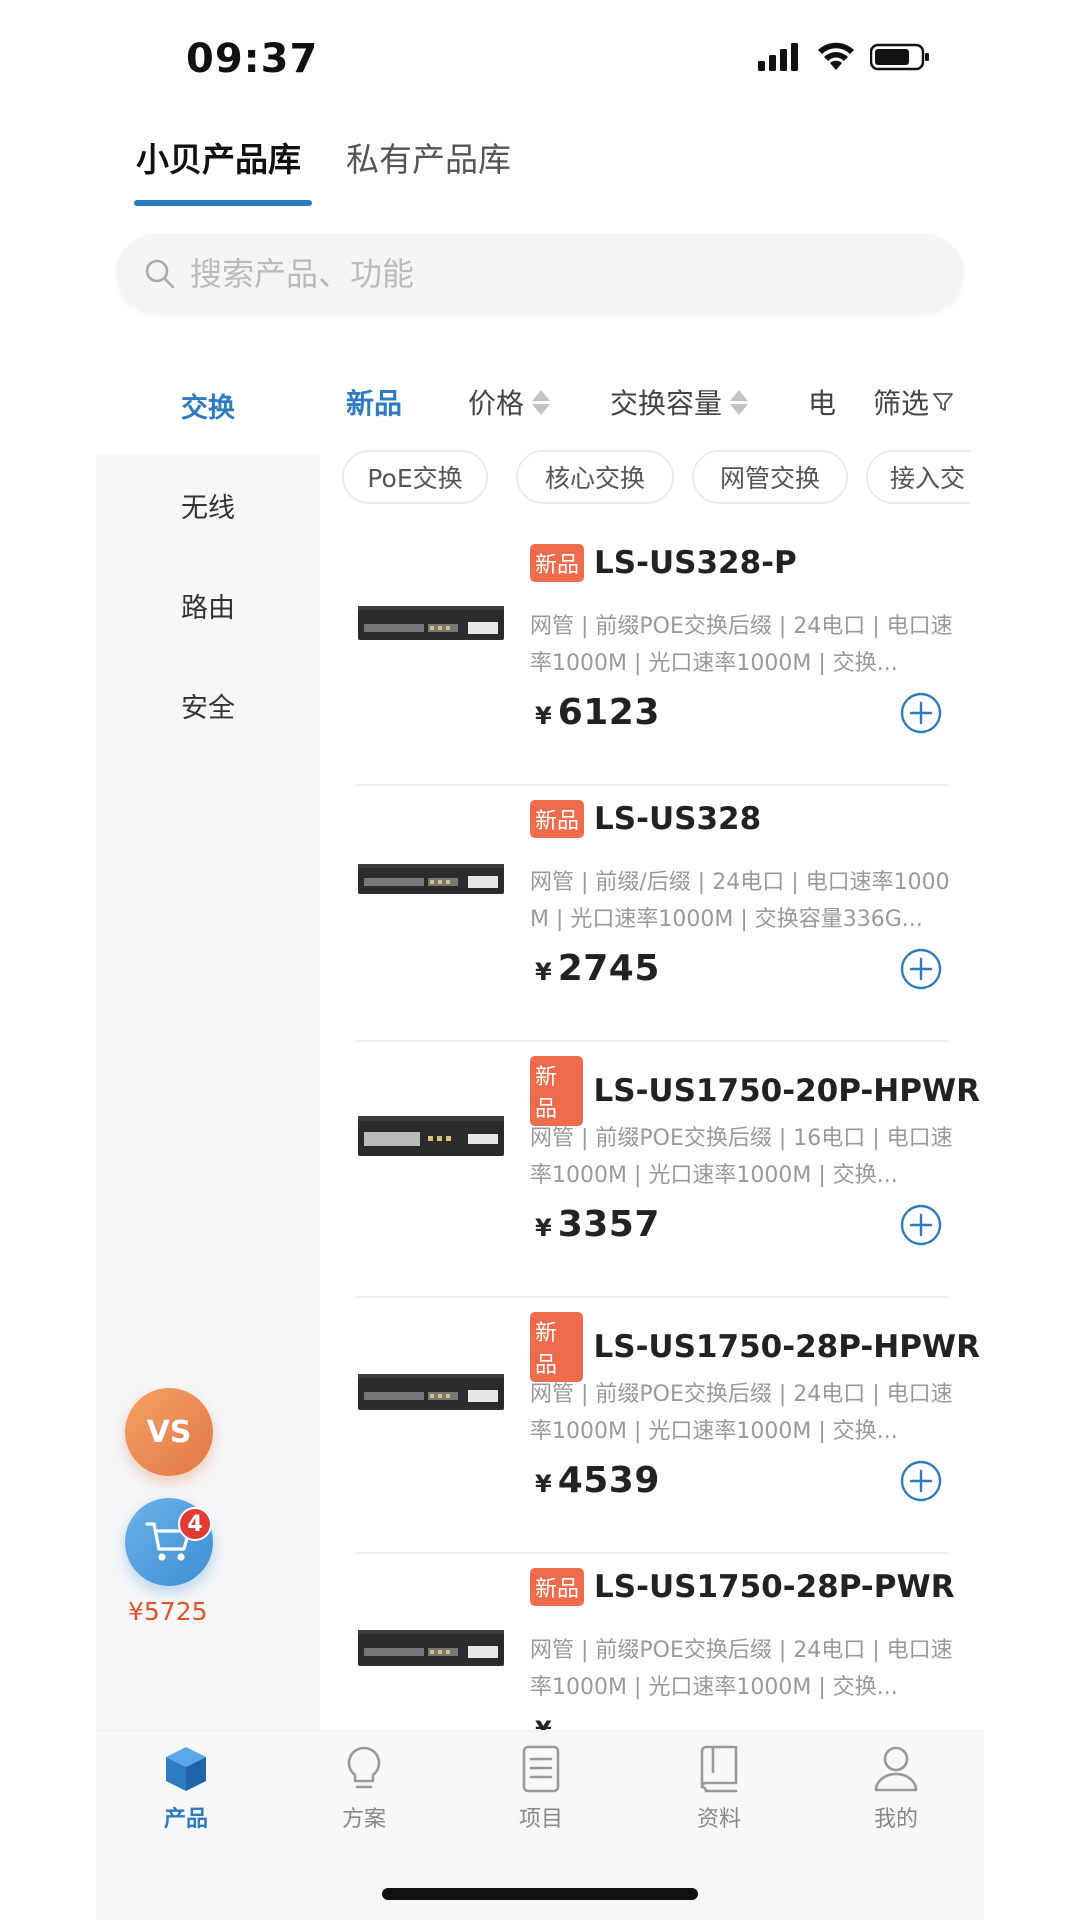  What do you see at coordinates (663, 563) in the screenshot?
I see `product-title-row: 新品 LS-US328-P` at bounding box center [663, 563].